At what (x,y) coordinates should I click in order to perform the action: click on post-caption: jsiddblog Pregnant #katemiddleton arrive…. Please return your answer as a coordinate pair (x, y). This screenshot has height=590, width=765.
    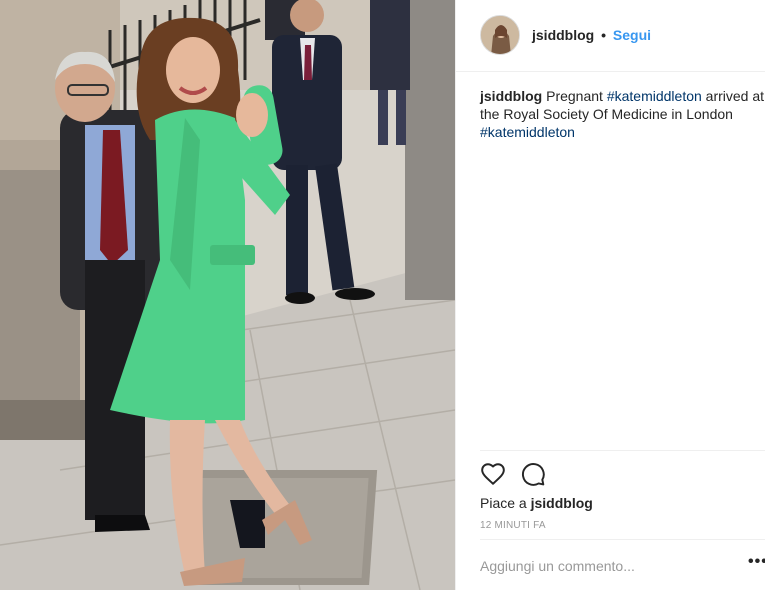
    Looking at the image, I should click on (622, 114).